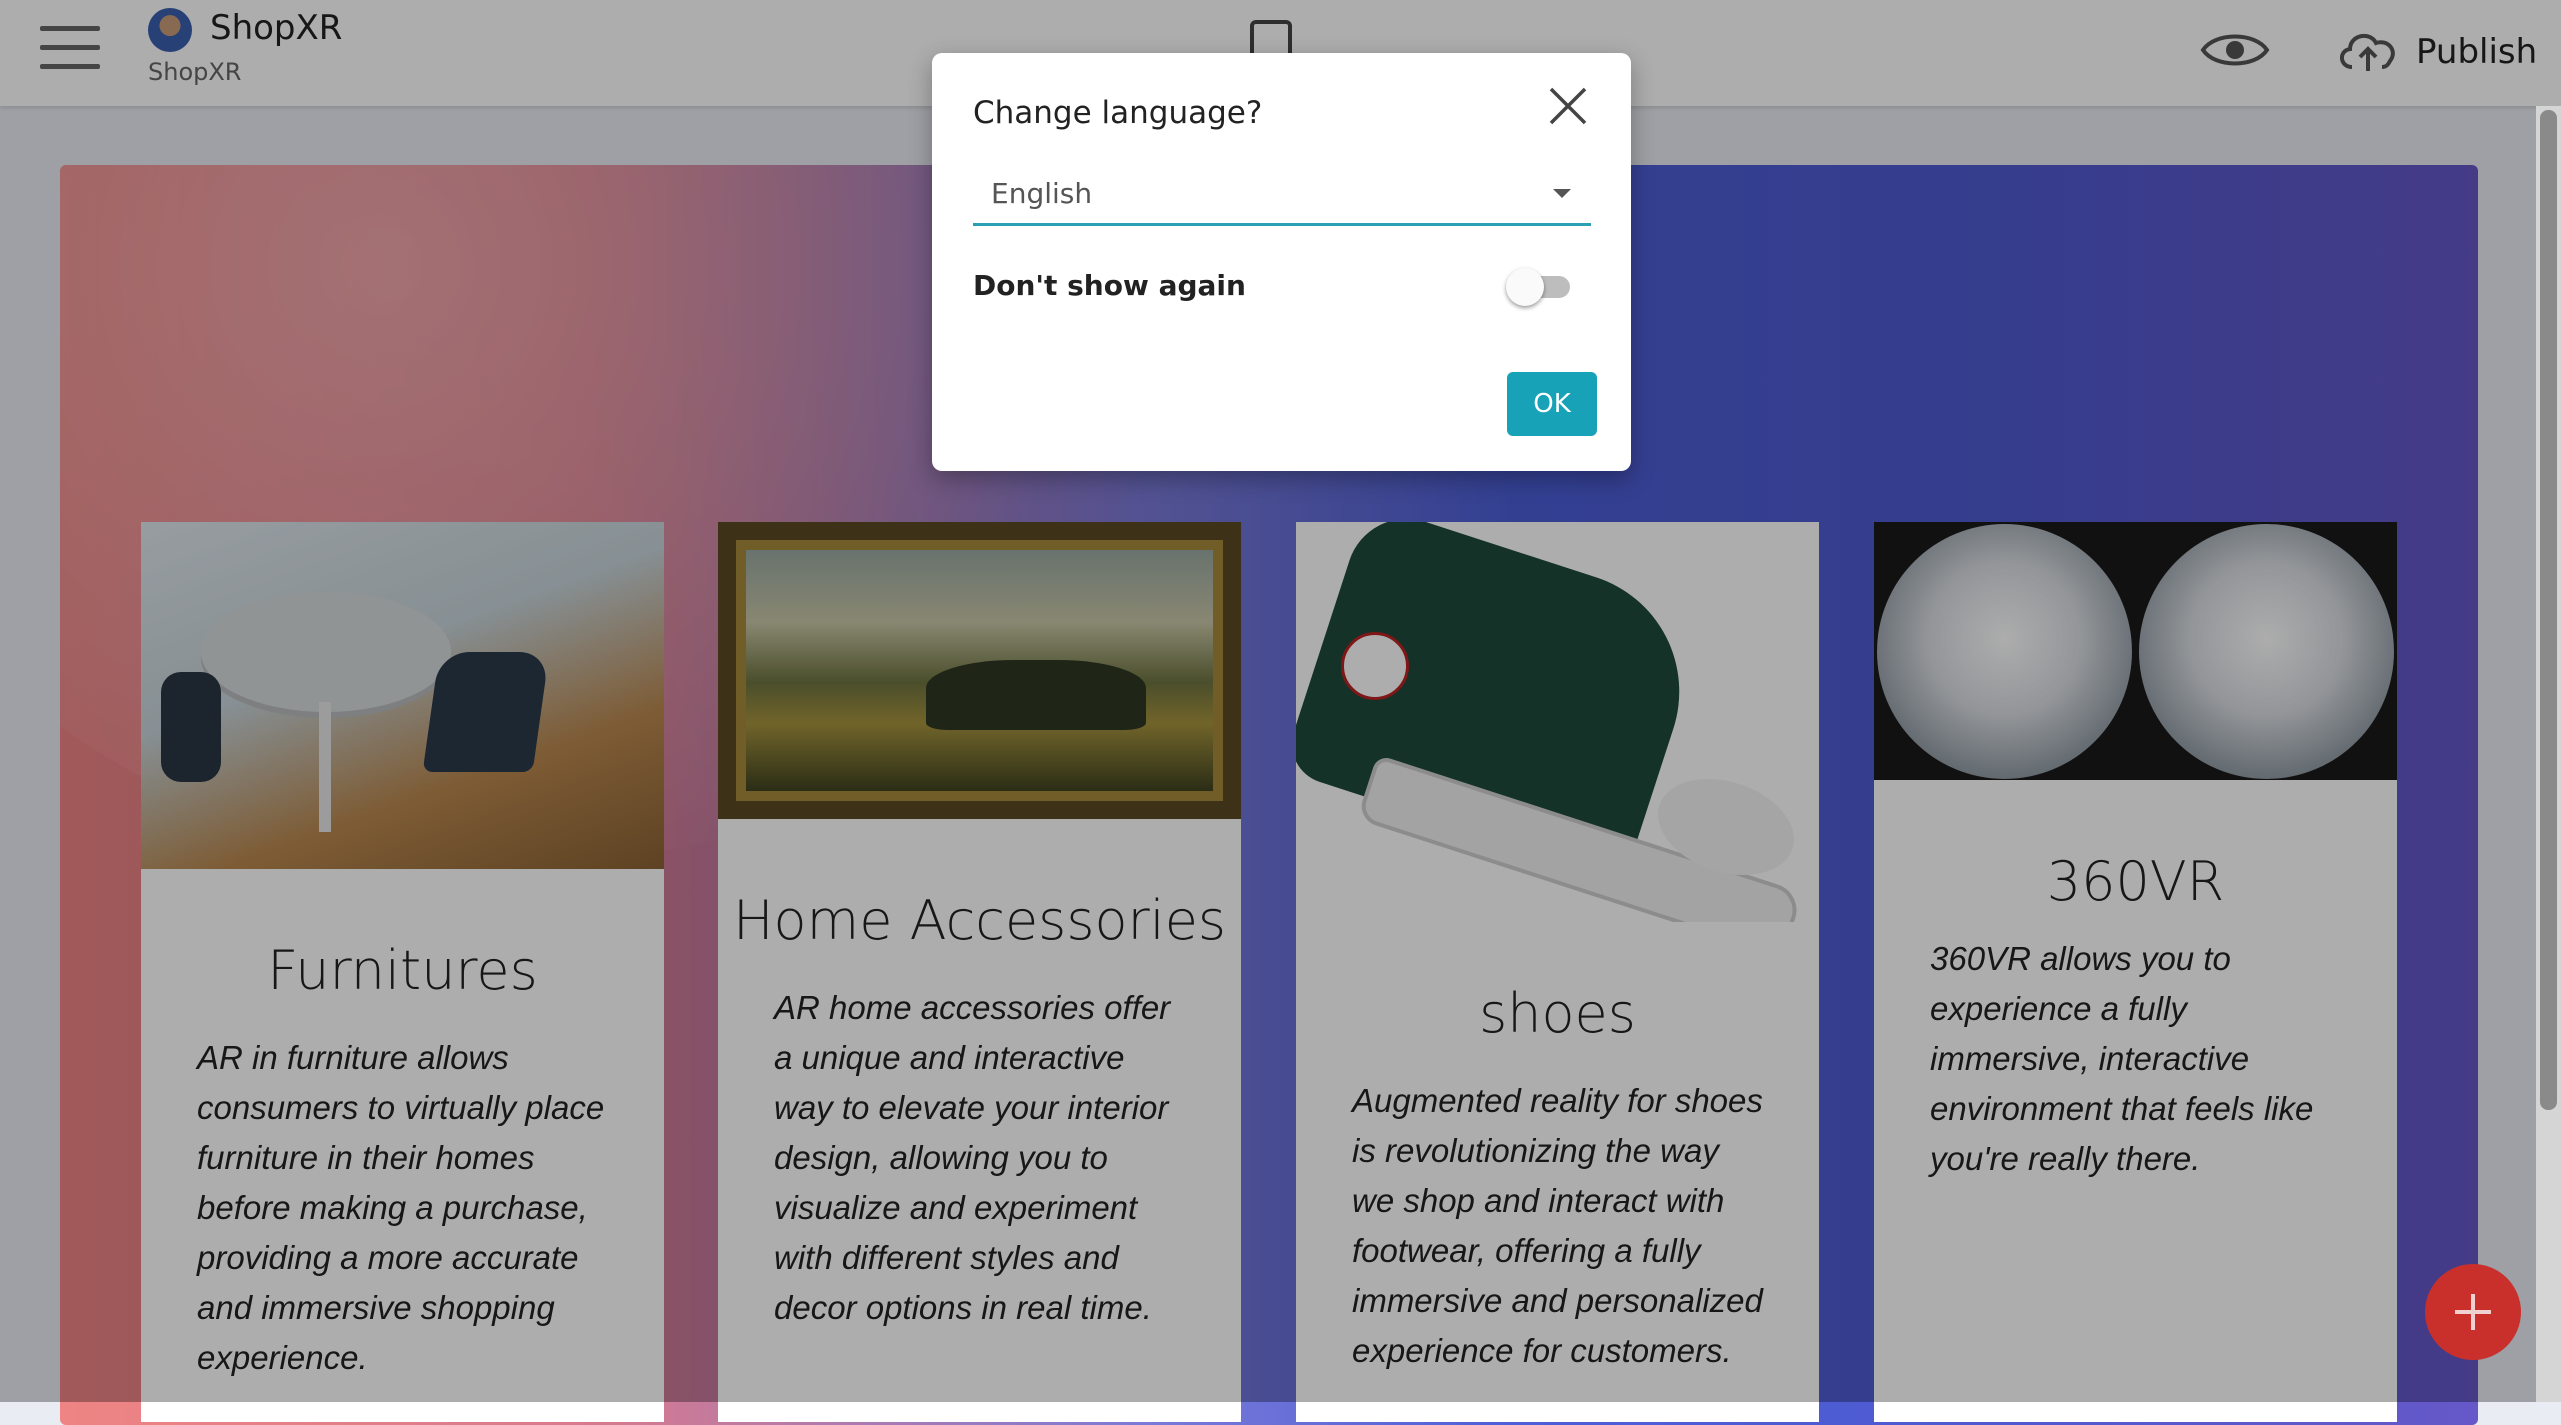 The image size is (2561, 1425). I want to click on close-icon, so click(1568, 106).